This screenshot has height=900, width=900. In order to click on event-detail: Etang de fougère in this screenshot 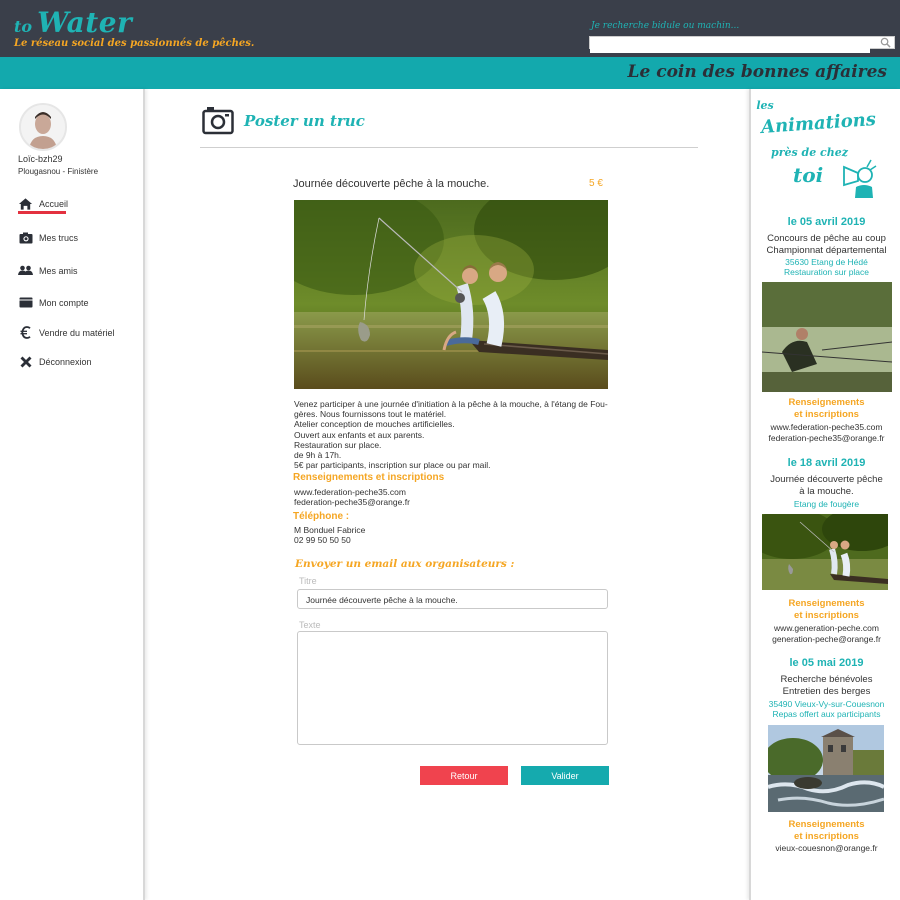, I will do `click(826, 504)`.